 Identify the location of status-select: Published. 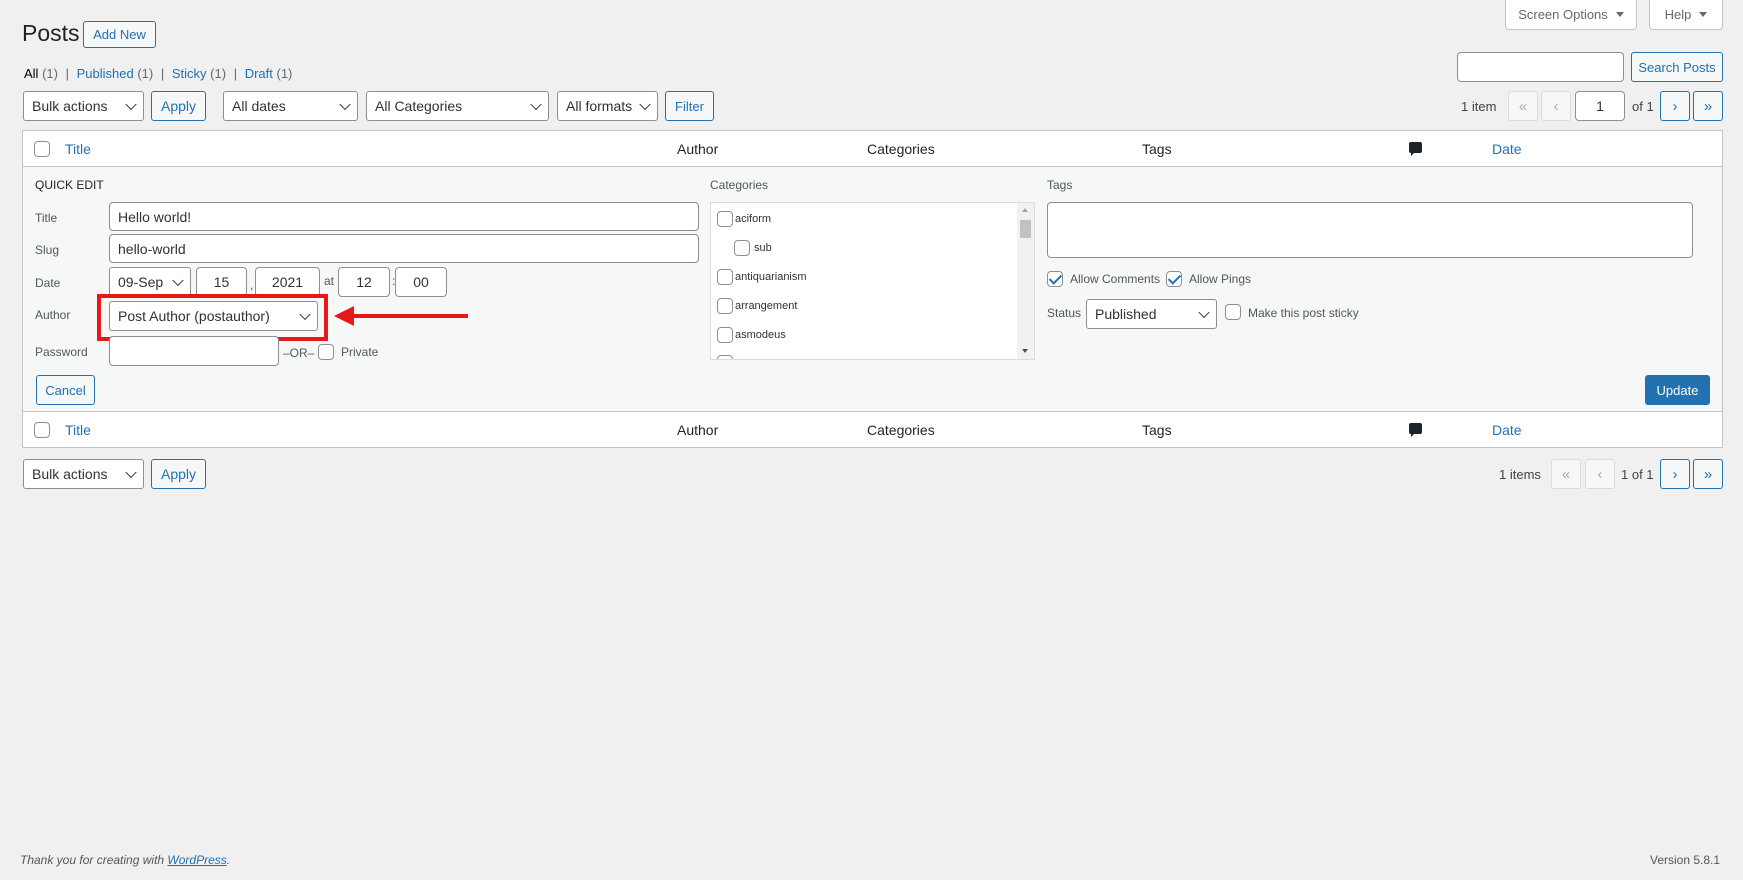
(1151, 314).